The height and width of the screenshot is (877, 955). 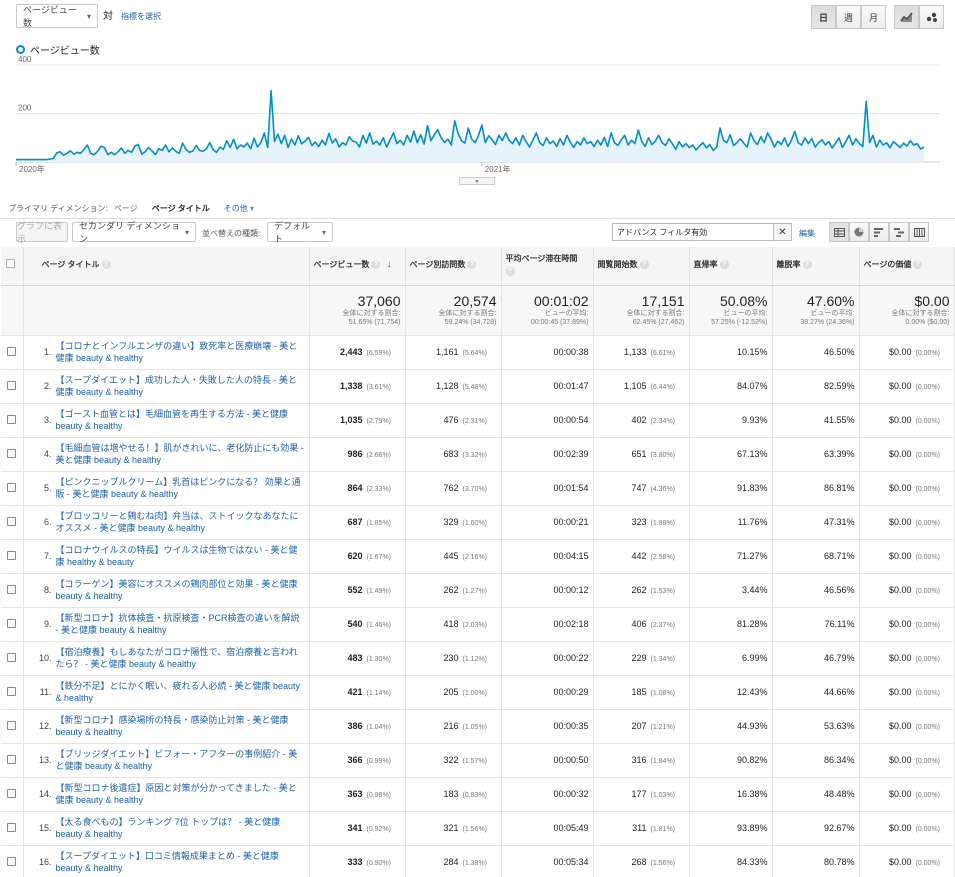 I want to click on col-page-title: ページ タイトル?, so click(x=166, y=266).